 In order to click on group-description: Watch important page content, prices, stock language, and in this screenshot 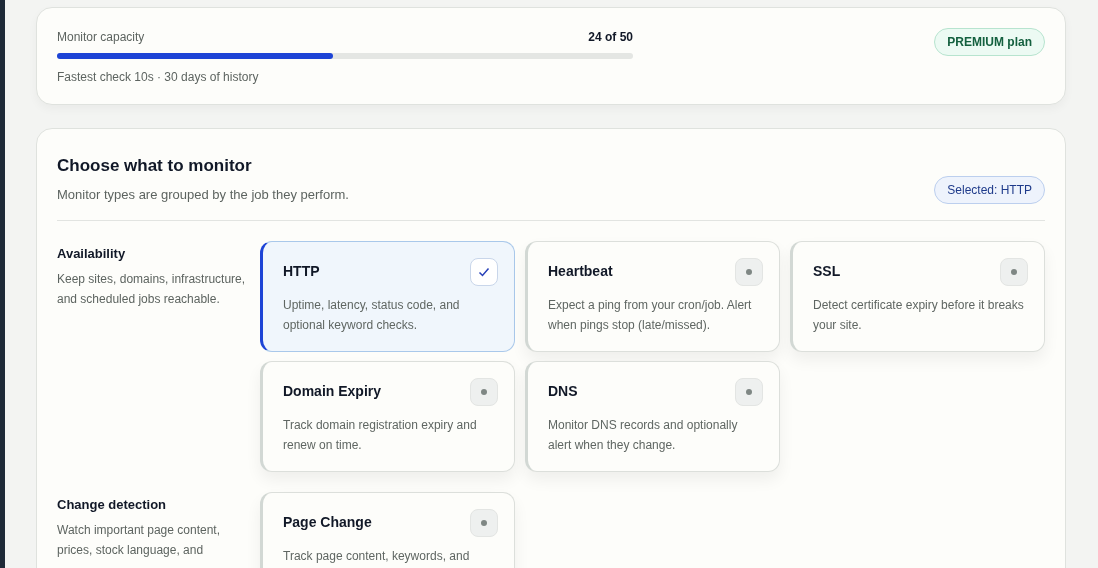, I will do `click(139, 540)`.